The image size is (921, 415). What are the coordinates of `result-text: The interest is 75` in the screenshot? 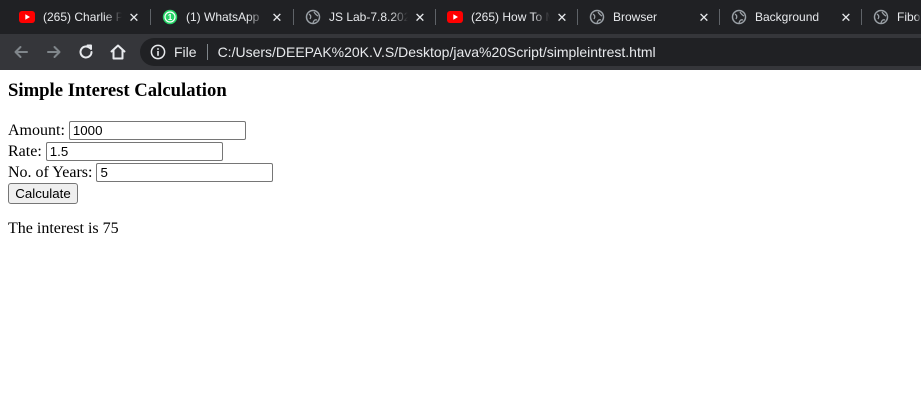 It's located at (63, 228).